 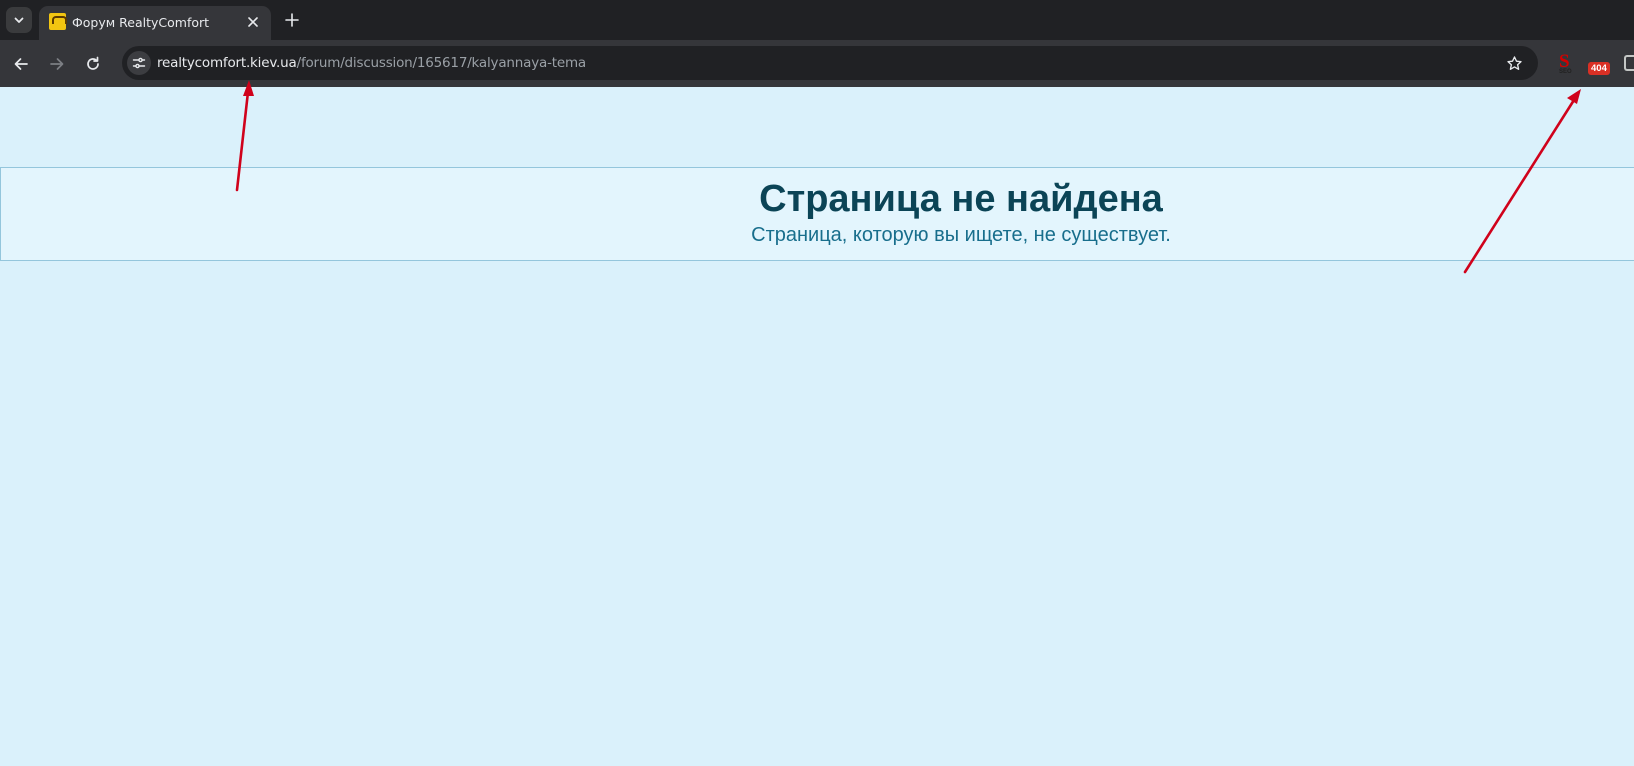 I want to click on close-icon, so click(x=253, y=22).